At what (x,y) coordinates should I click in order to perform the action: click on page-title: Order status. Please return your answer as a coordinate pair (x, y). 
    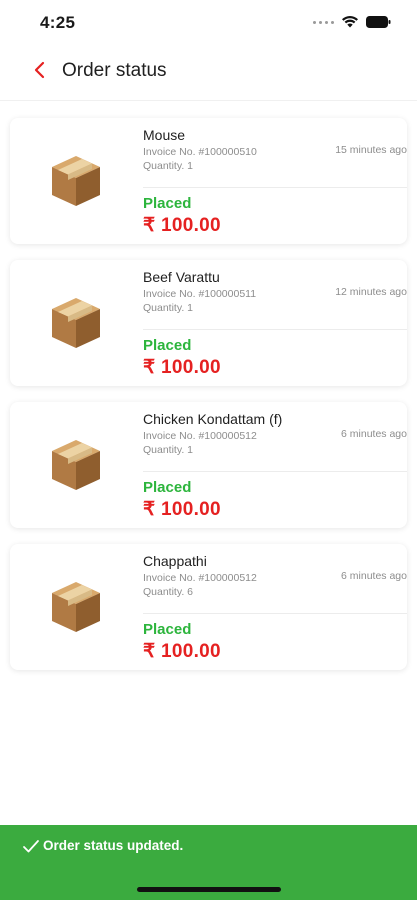
    Looking at the image, I should click on (114, 70).